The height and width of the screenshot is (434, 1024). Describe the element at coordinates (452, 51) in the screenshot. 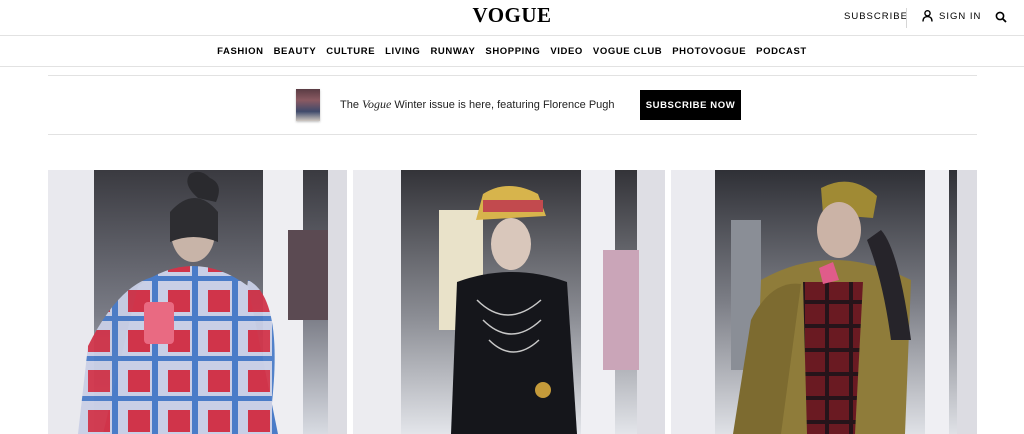

I see `nav-item-runway: RUNWAY` at that location.